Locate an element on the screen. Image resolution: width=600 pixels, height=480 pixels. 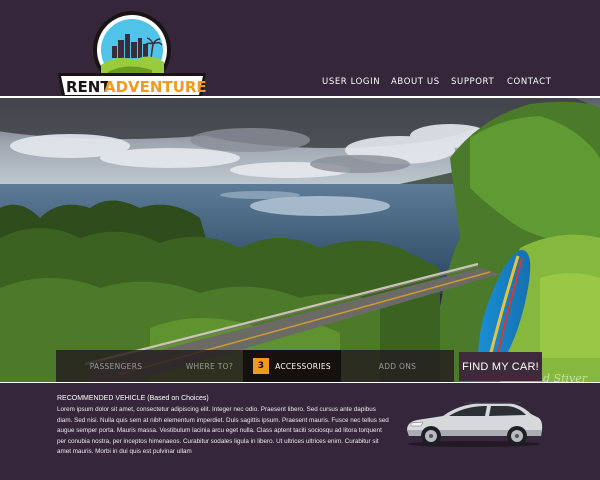
step-number-badge: 3 is located at coordinates (261, 366).